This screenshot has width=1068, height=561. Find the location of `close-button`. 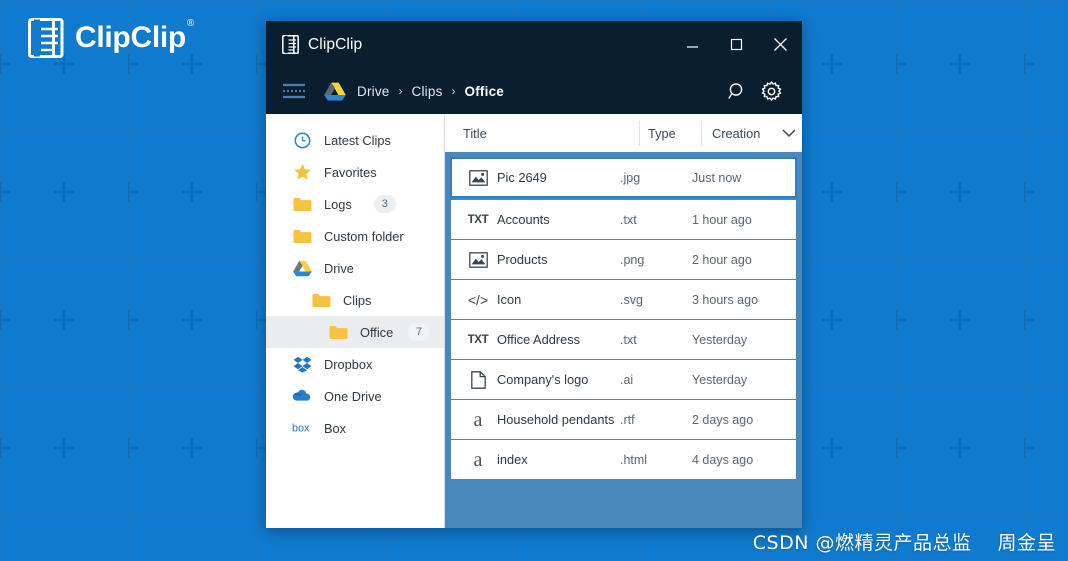

close-button is located at coordinates (780, 44).